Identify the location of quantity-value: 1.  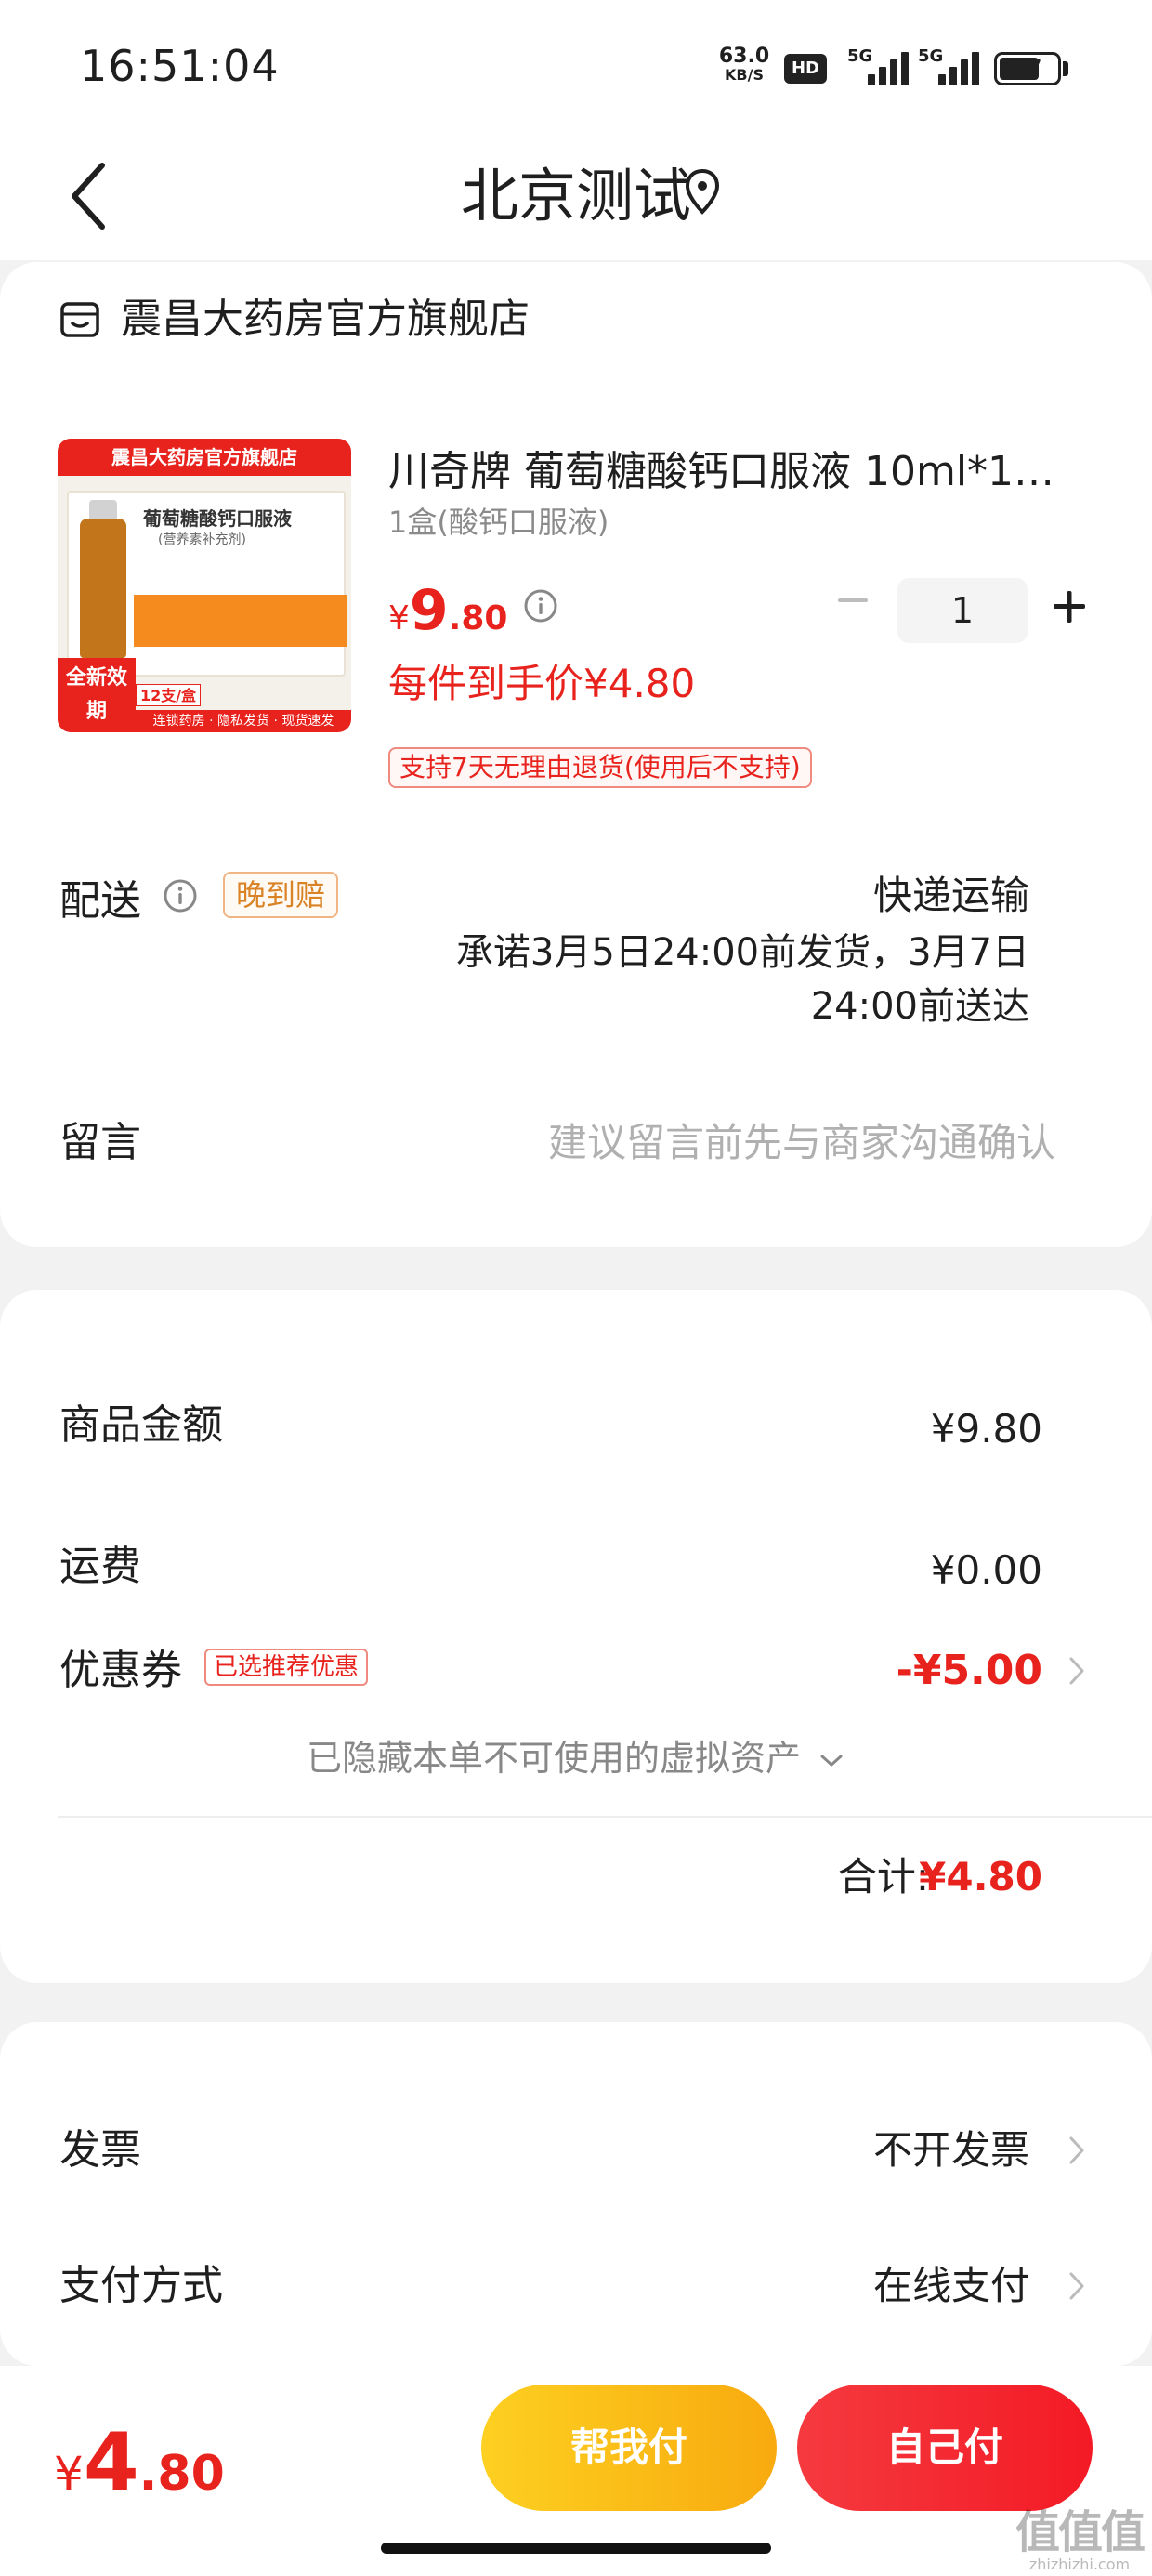
(962, 610).